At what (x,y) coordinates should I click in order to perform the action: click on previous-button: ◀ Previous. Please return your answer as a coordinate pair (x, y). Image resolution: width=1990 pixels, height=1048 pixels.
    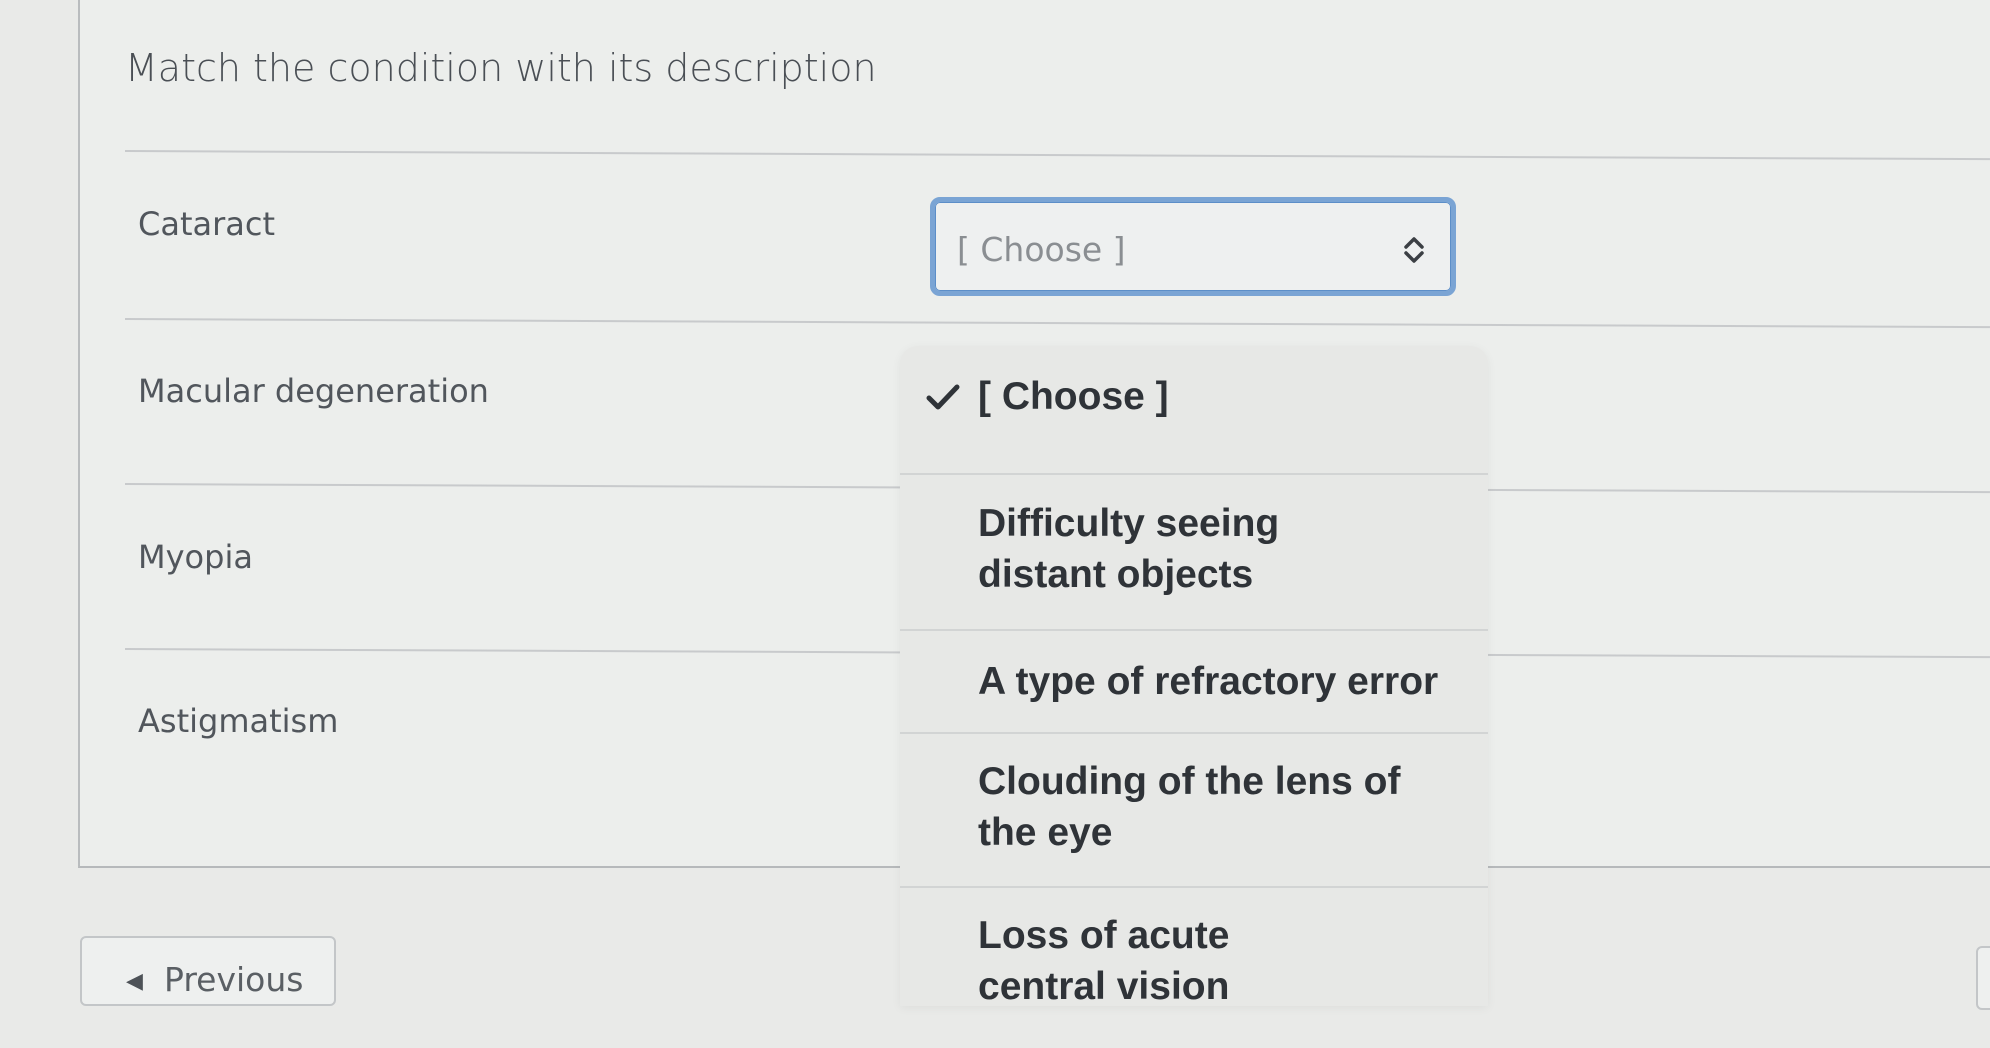
    Looking at the image, I should click on (208, 971).